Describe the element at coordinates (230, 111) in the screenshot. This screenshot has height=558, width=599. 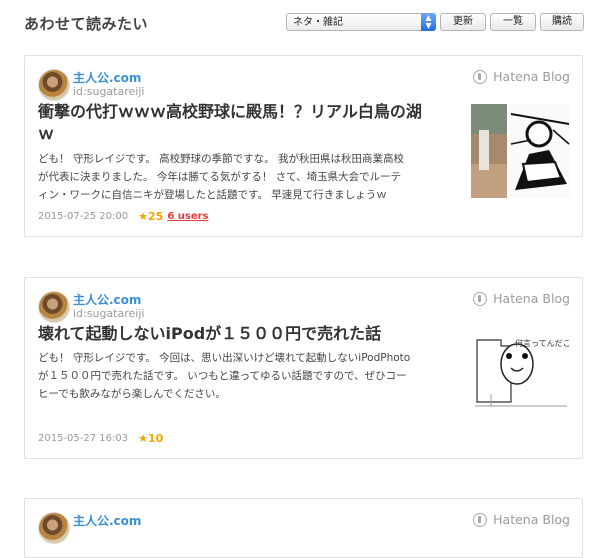
I see `article-title-line: 衝撃の代打ｗｗｗ高校野球に殿馬！？リアル白鳥の湖` at that location.